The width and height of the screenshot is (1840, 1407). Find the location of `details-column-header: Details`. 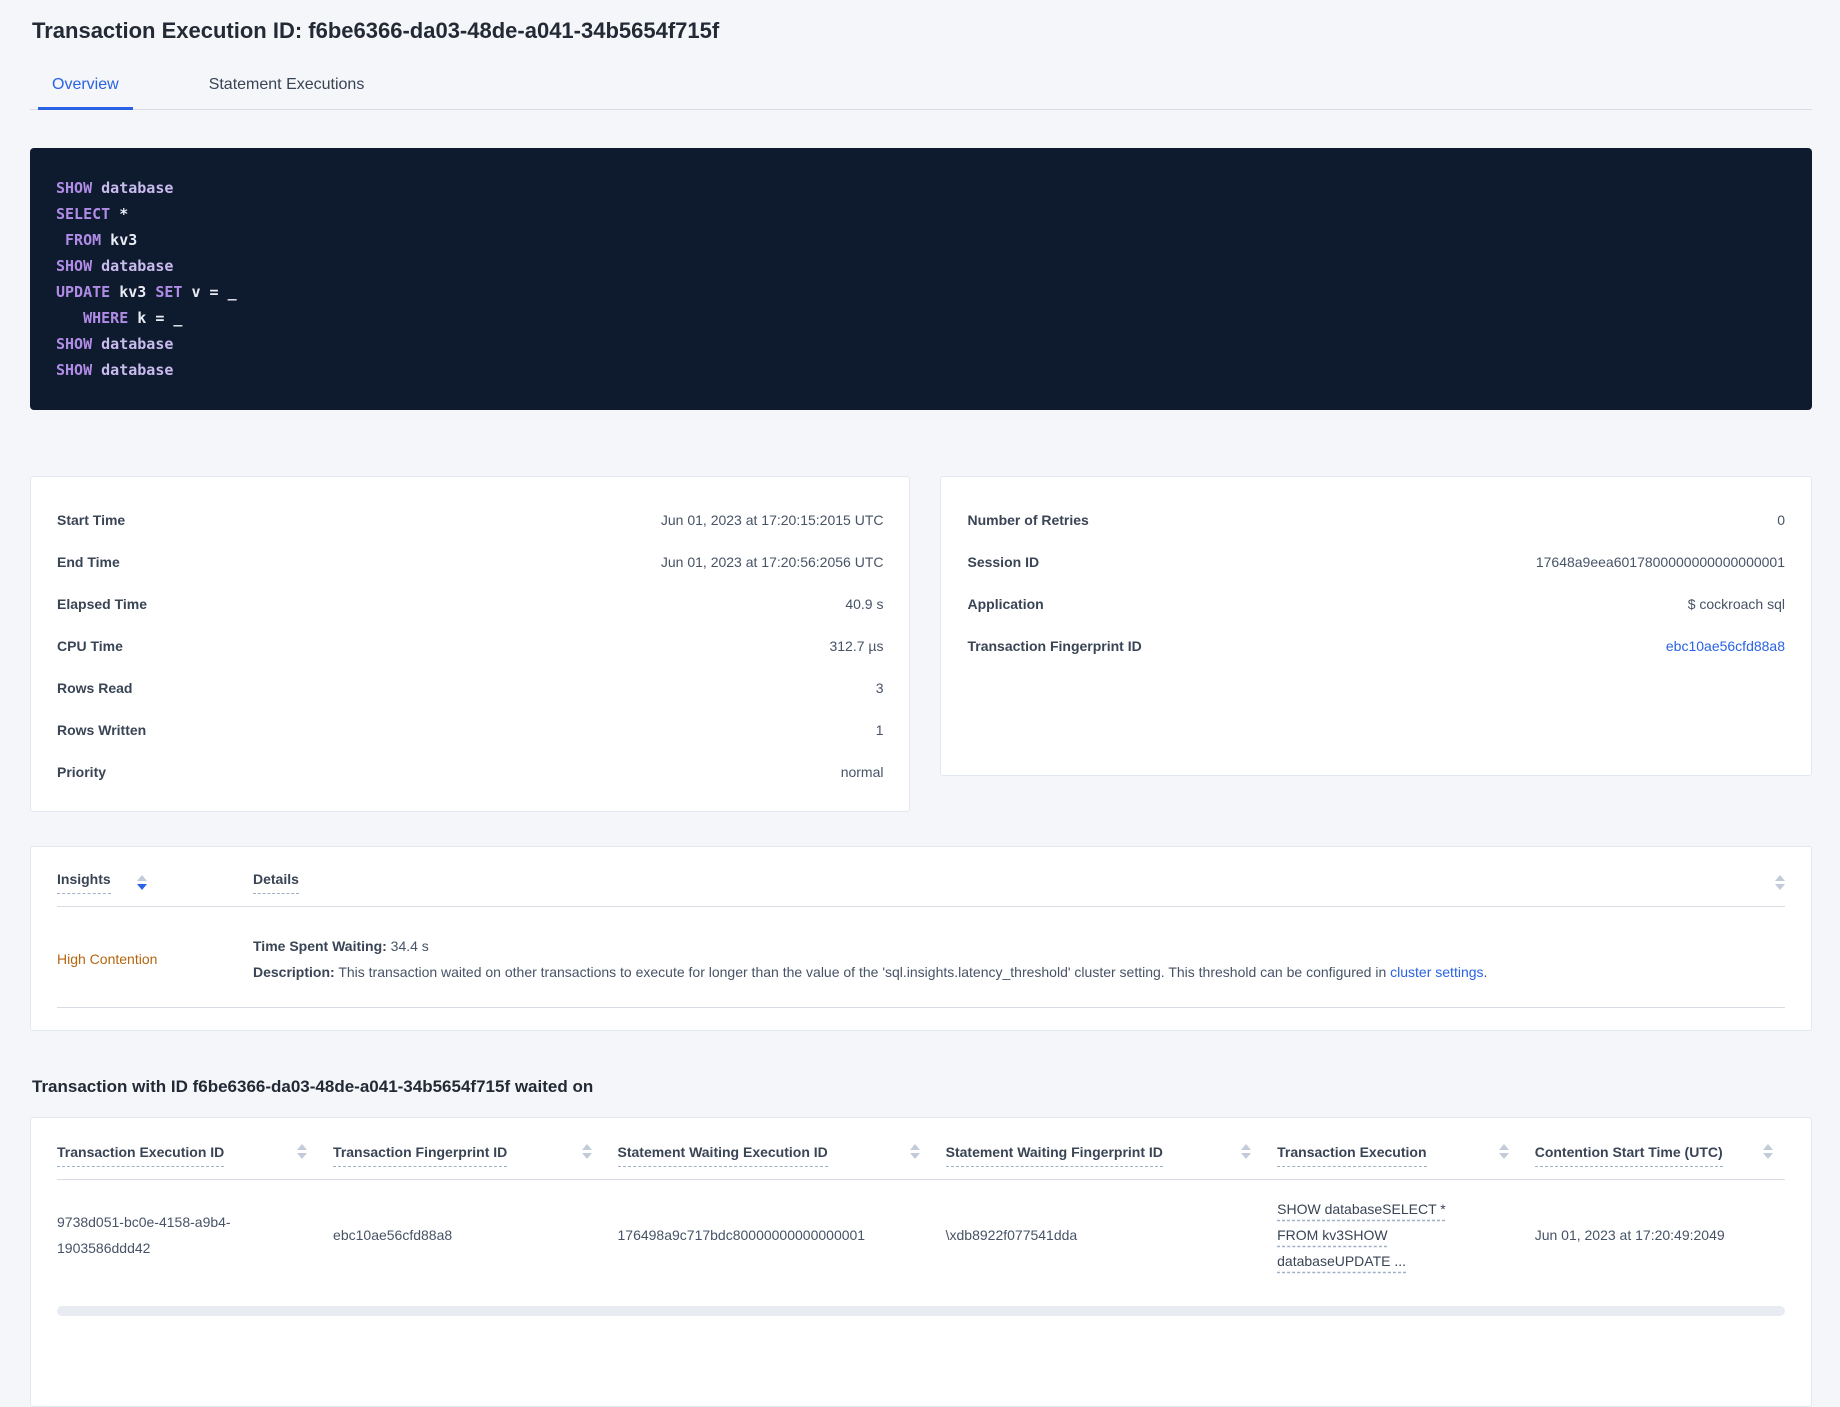

details-column-header: Details is located at coordinates (276, 882).